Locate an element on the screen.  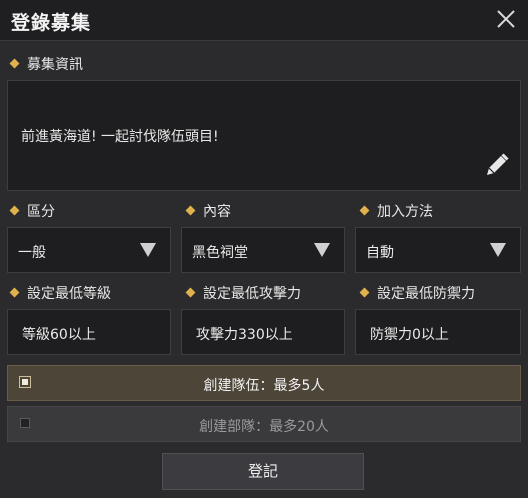
category-dropdown: 一般 is located at coordinates (89, 250).